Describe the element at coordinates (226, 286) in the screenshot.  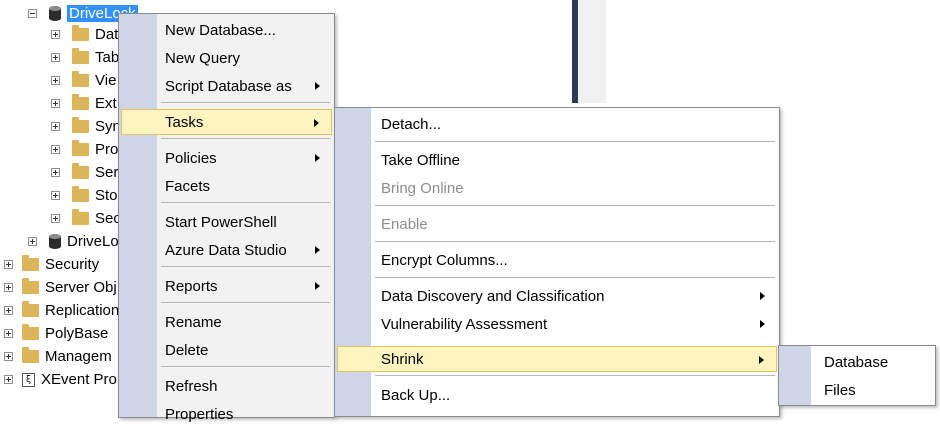
I see `menu-item-reports: Reports` at that location.